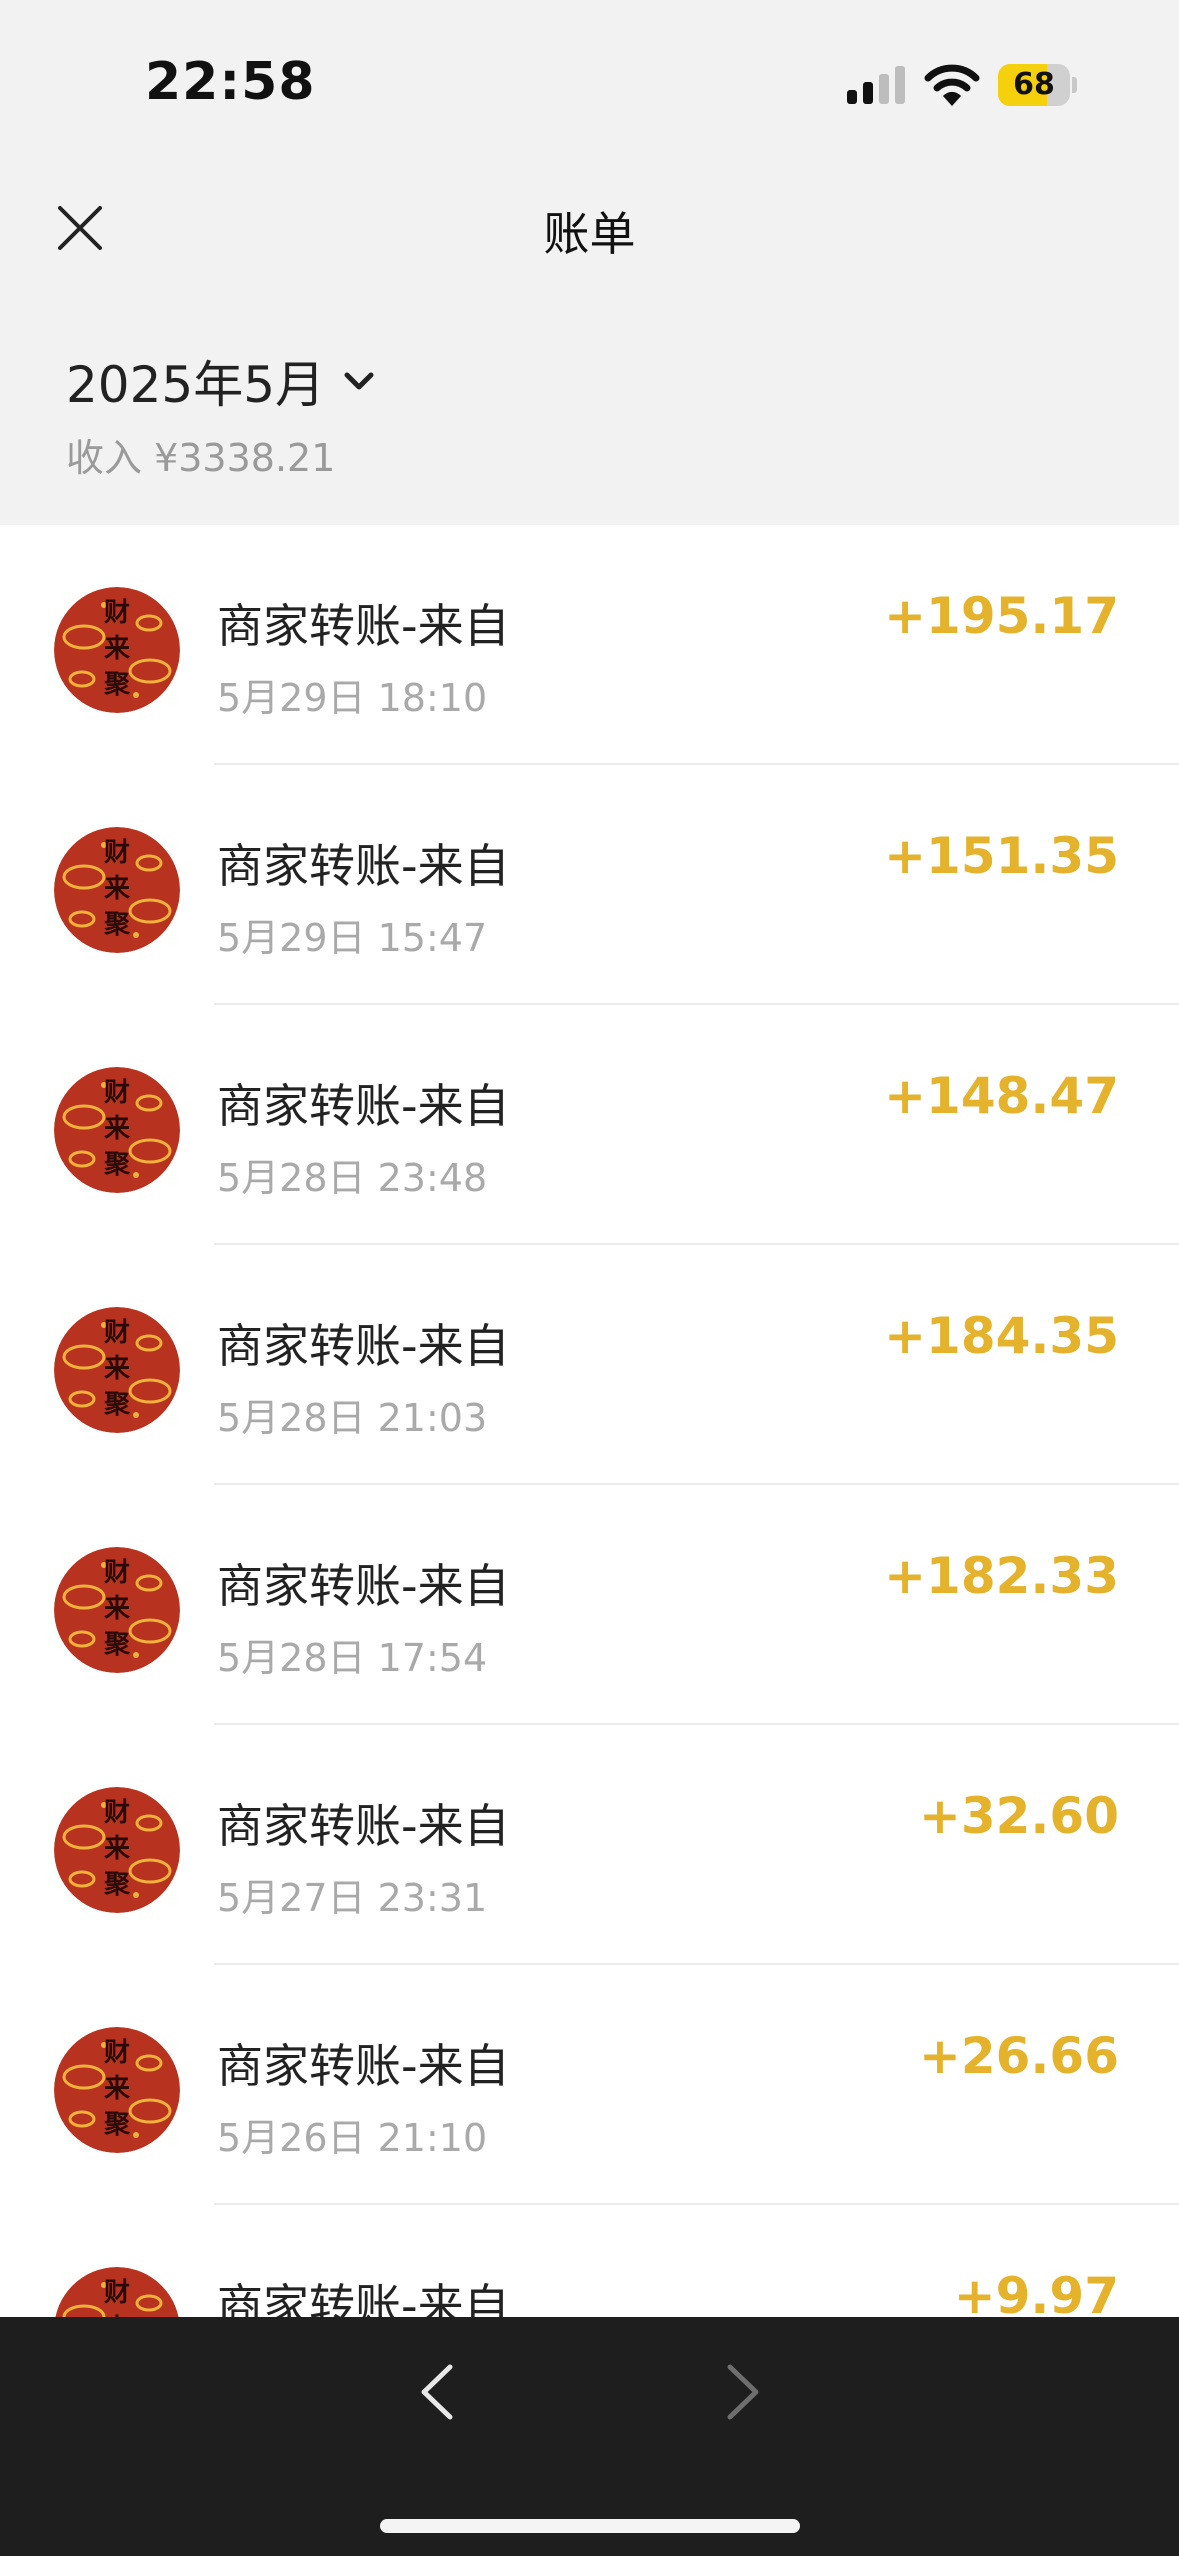  I want to click on battery-level: 68, so click(1034, 84).